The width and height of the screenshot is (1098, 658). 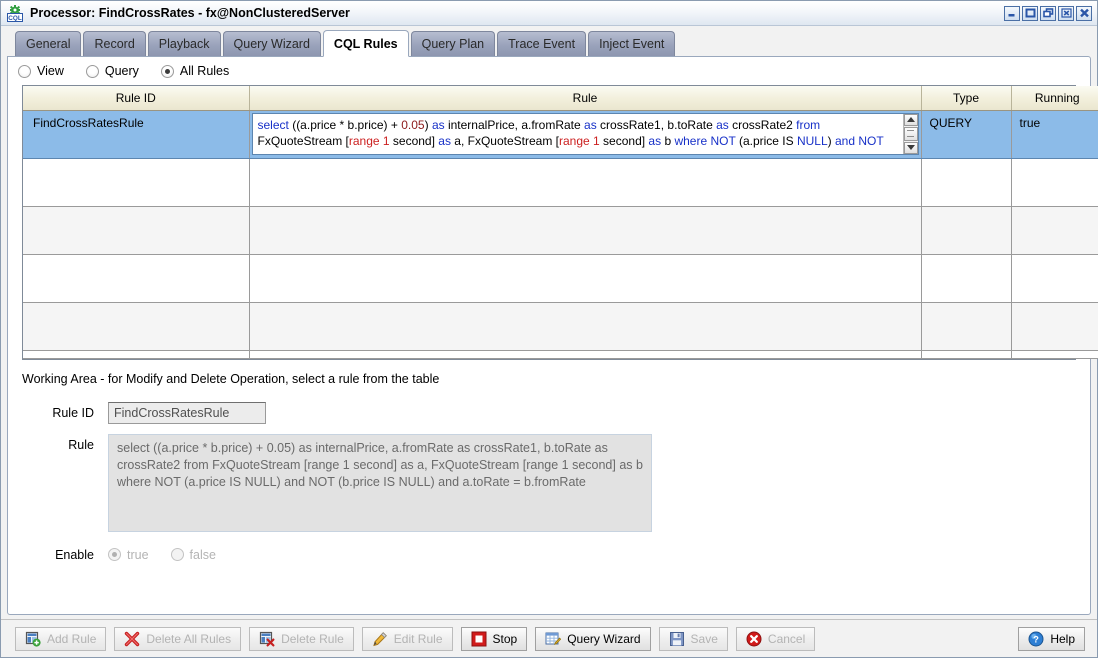 I want to click on window-controls, so click(x=1049, y=13).